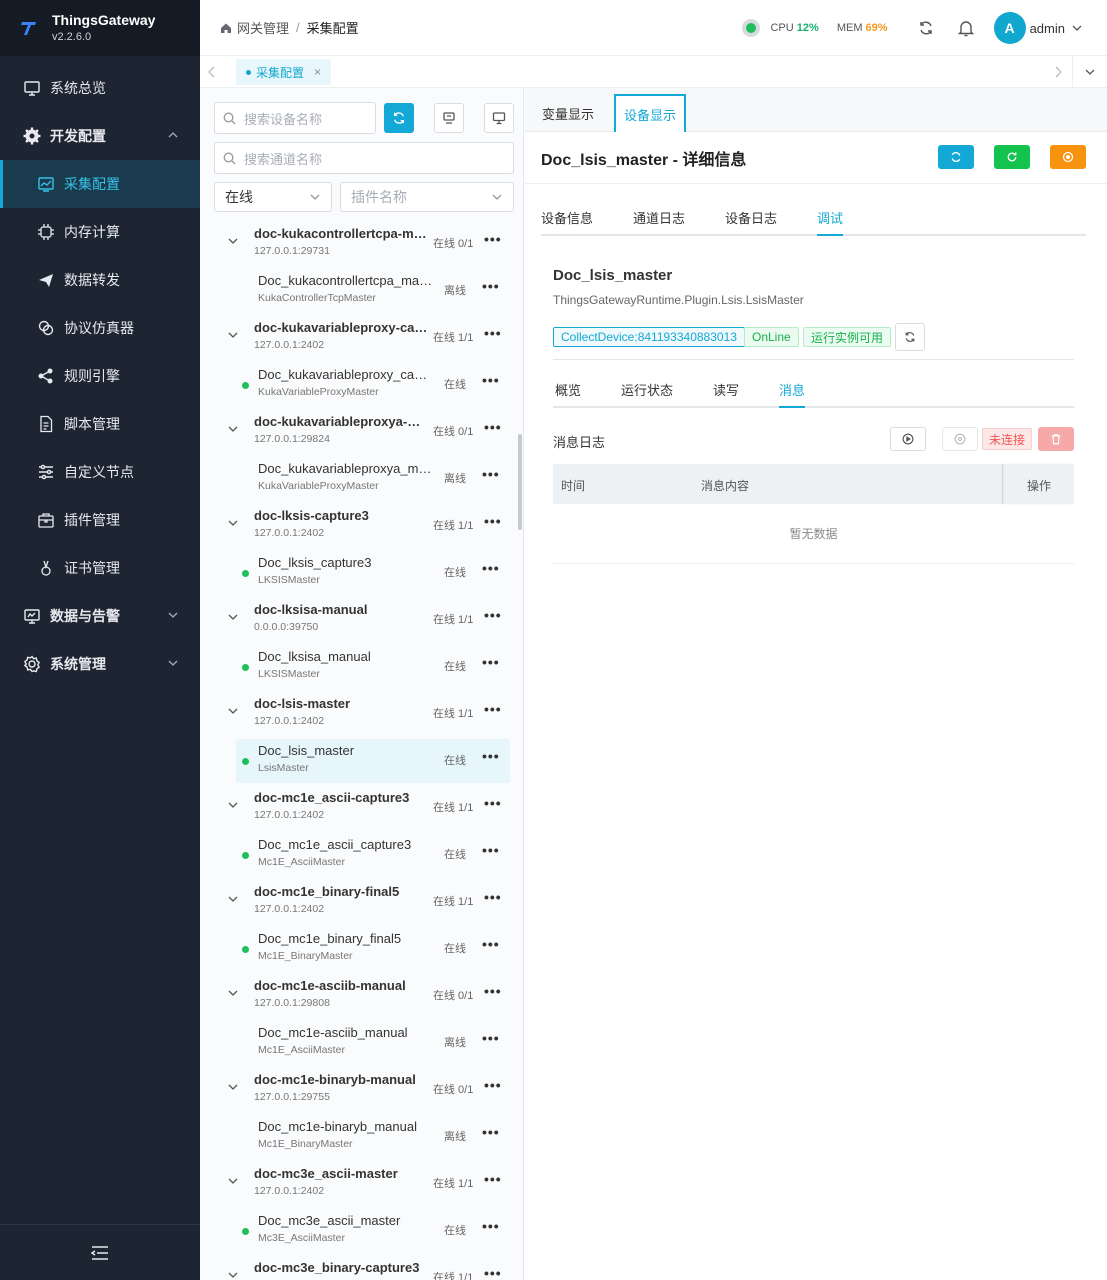  What do you see at coordinates (100, 88) in the screenshot?
I see `menu-item-overview: 系统总览` at bounding box center [100, 88].